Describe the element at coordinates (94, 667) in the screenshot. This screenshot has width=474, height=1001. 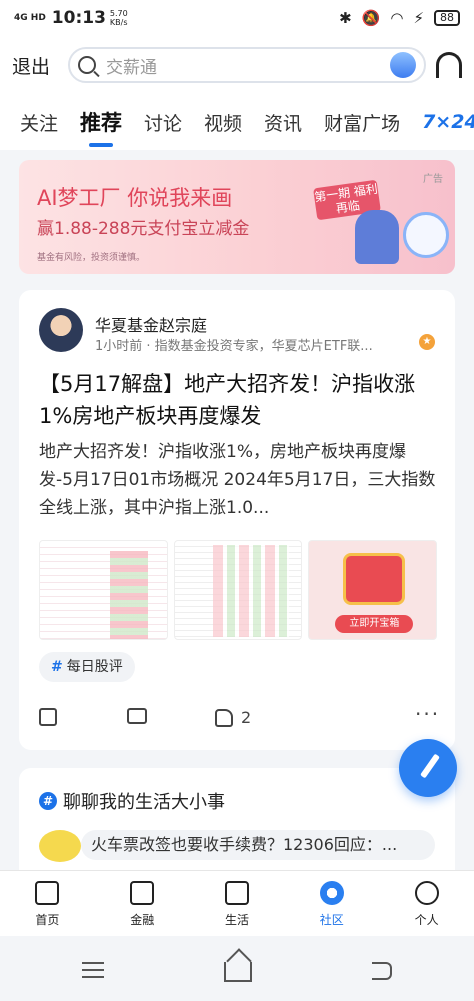
I see `tag-label: 每日股评` at that location.